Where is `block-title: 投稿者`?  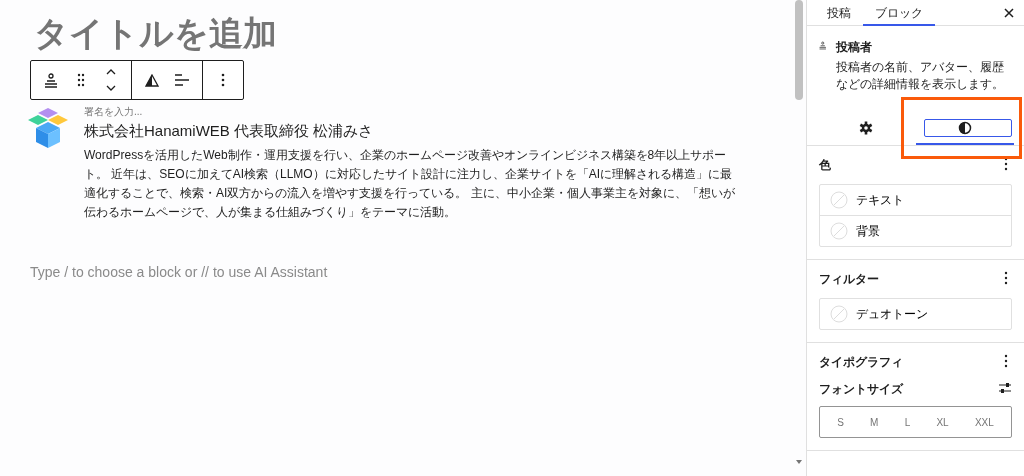
block-title: 投稿者 is located at coordinates (855, 47).